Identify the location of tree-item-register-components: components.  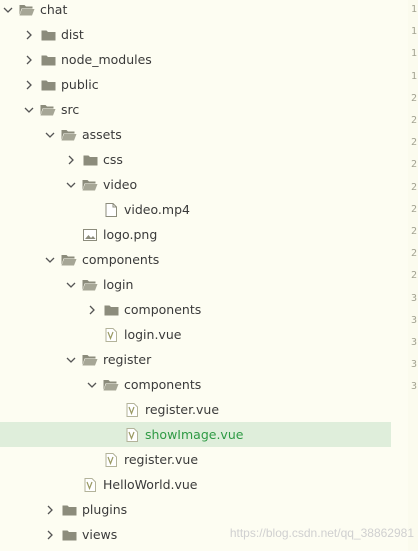
(195, 384).